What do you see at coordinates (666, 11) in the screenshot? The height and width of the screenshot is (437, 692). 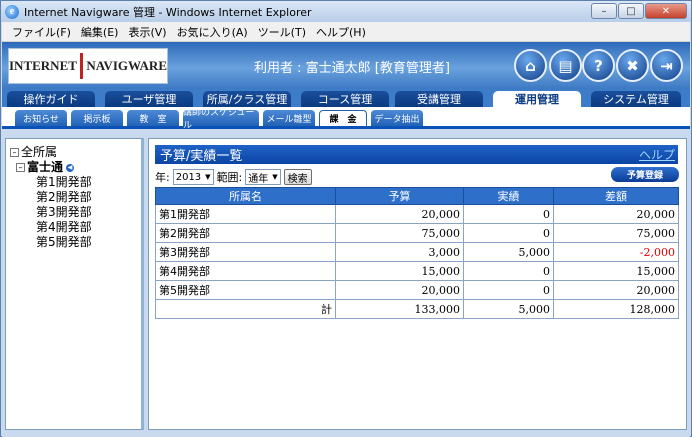 I see `close-icon: ✕` at bounding box center [666, 11].